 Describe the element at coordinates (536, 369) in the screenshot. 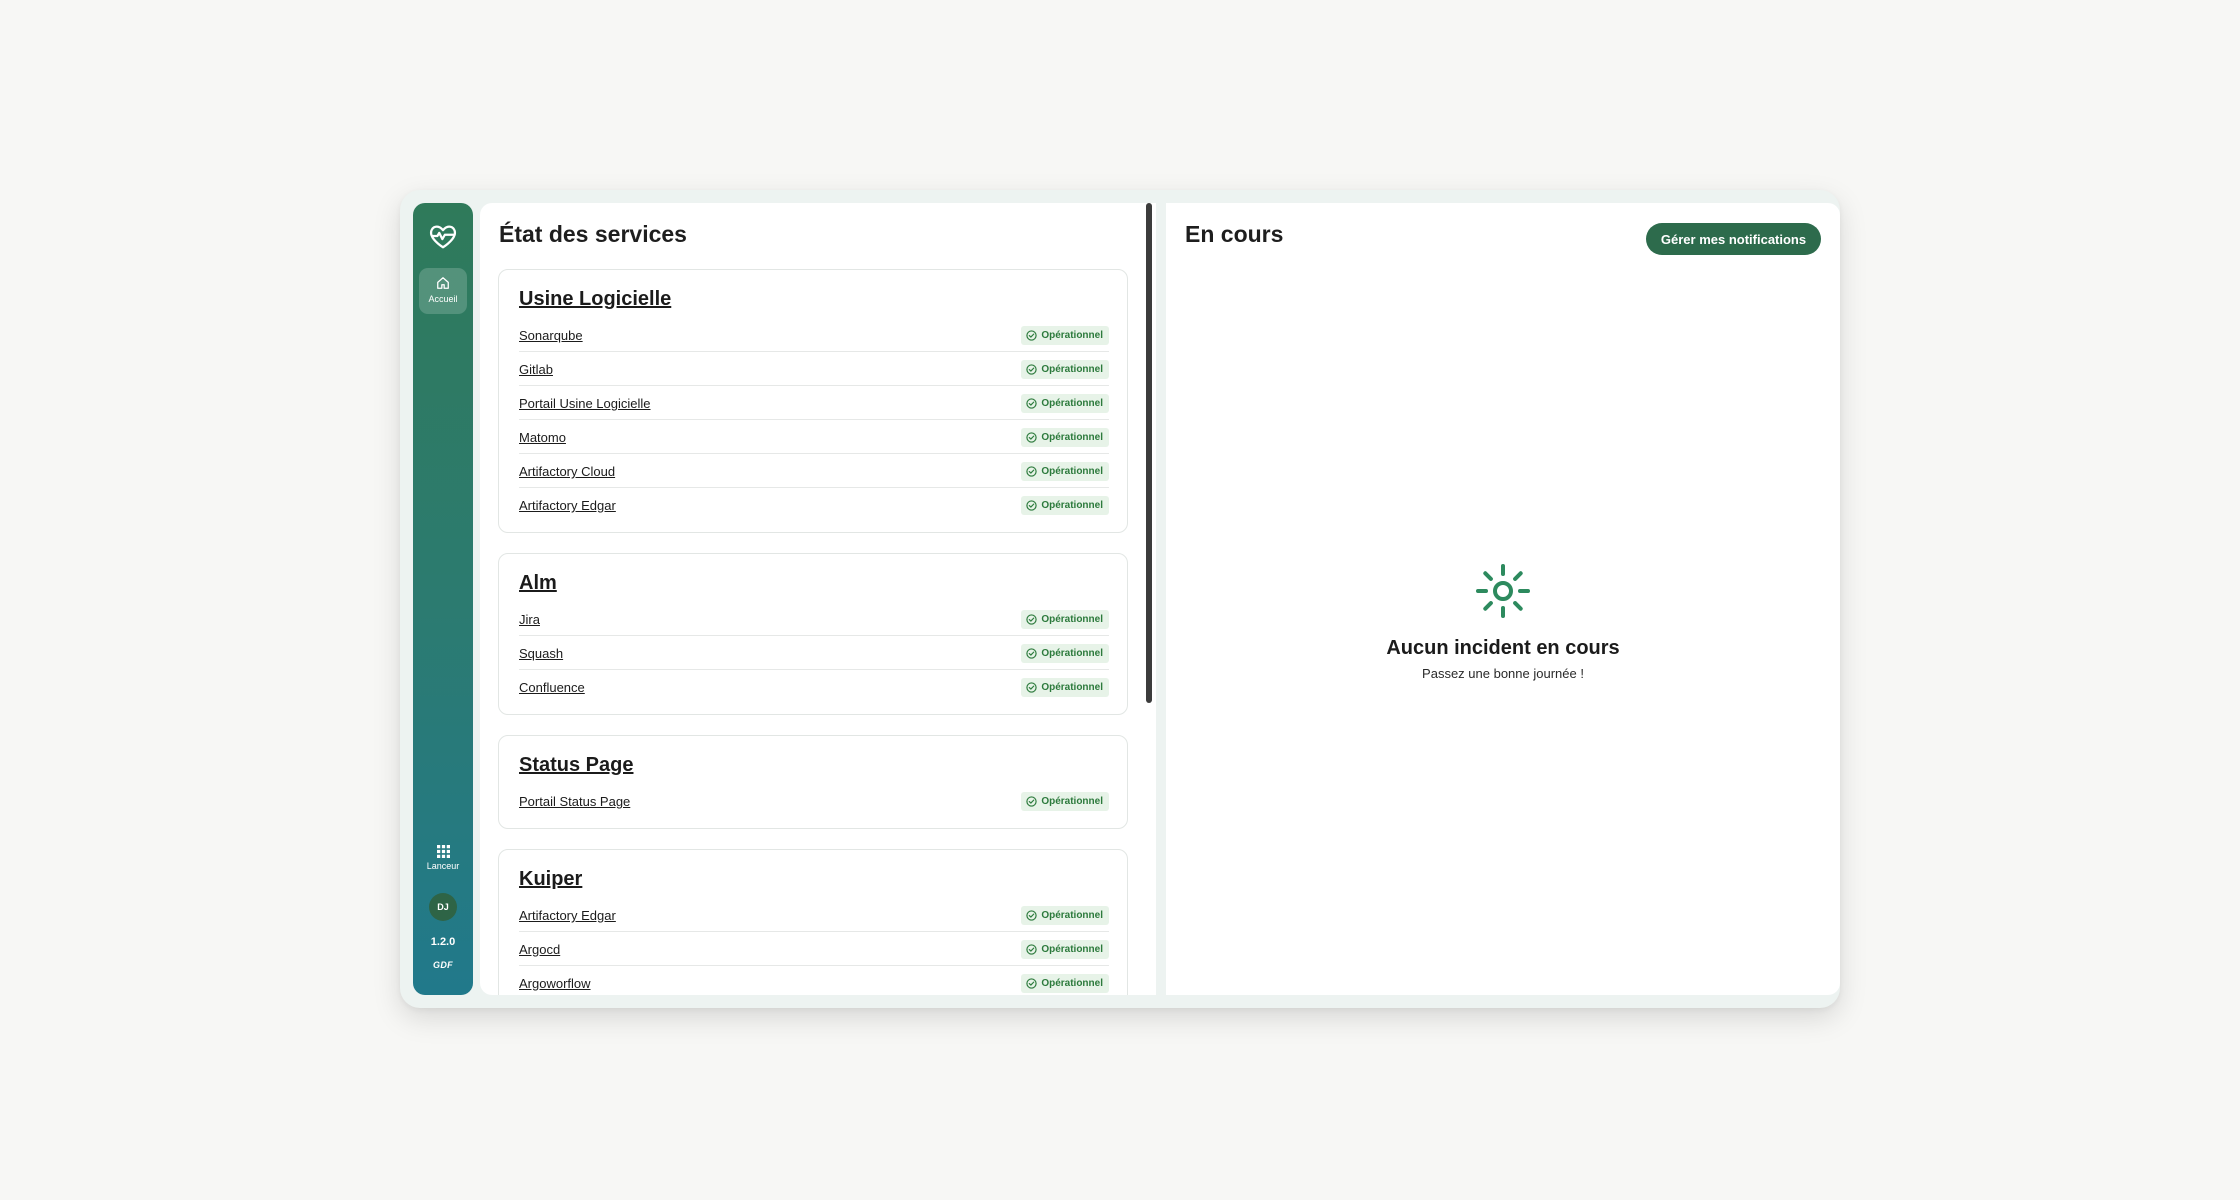

I see `service-link: Gitlab` at that location.